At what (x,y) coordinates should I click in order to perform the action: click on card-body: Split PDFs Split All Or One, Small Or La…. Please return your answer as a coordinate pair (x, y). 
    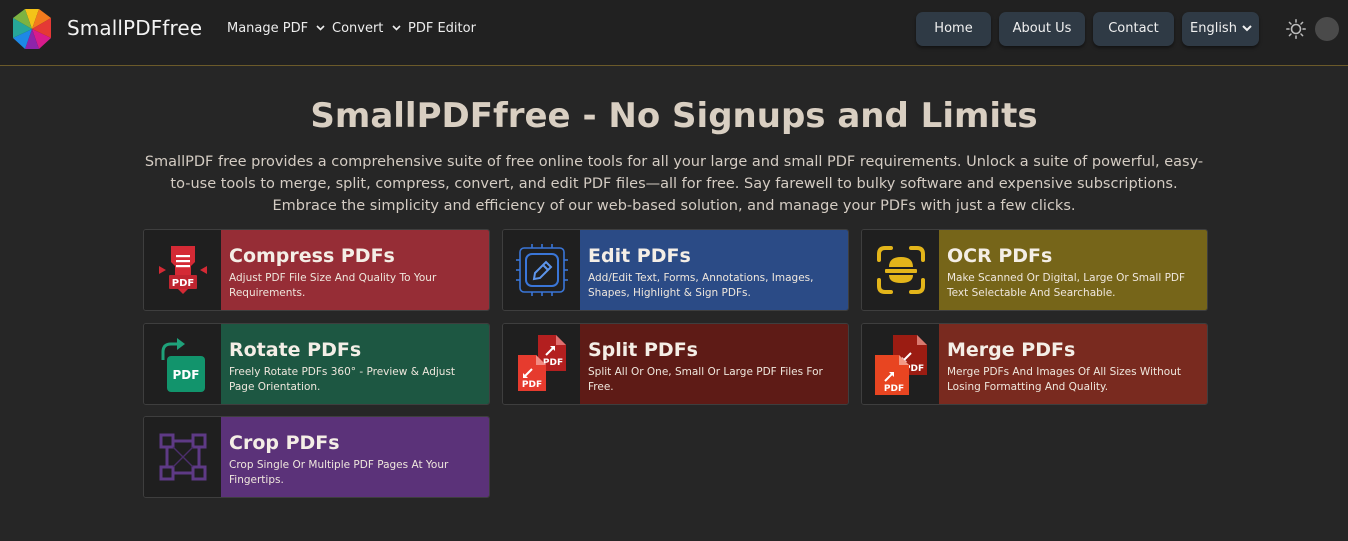
    Looking at the image, I should click on (714, 364).